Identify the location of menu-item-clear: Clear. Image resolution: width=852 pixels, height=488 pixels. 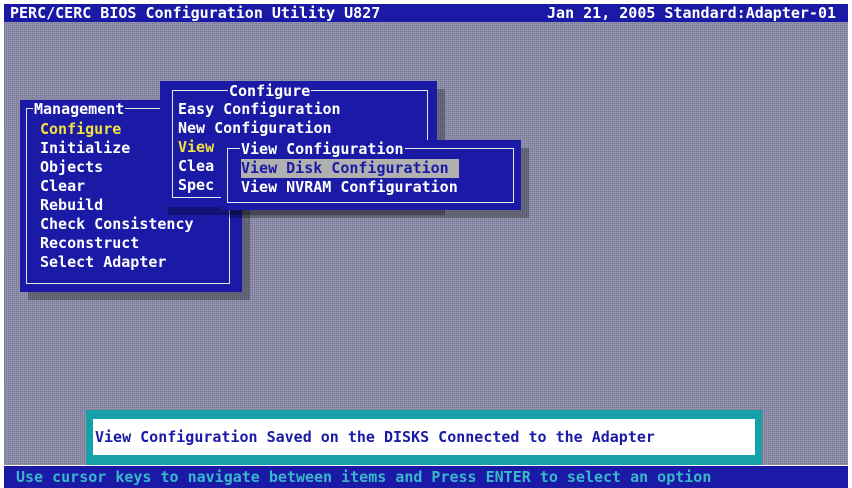
(62, 186).